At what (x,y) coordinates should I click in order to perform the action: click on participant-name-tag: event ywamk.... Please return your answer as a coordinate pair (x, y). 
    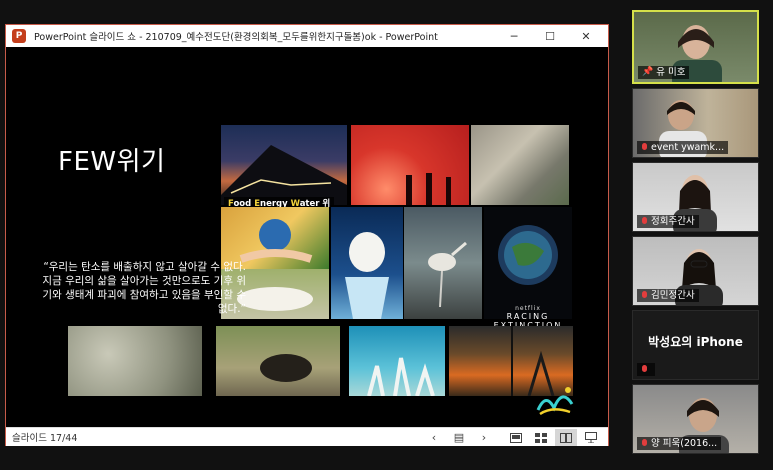
    Looking at the image, I should click on (683, 147).